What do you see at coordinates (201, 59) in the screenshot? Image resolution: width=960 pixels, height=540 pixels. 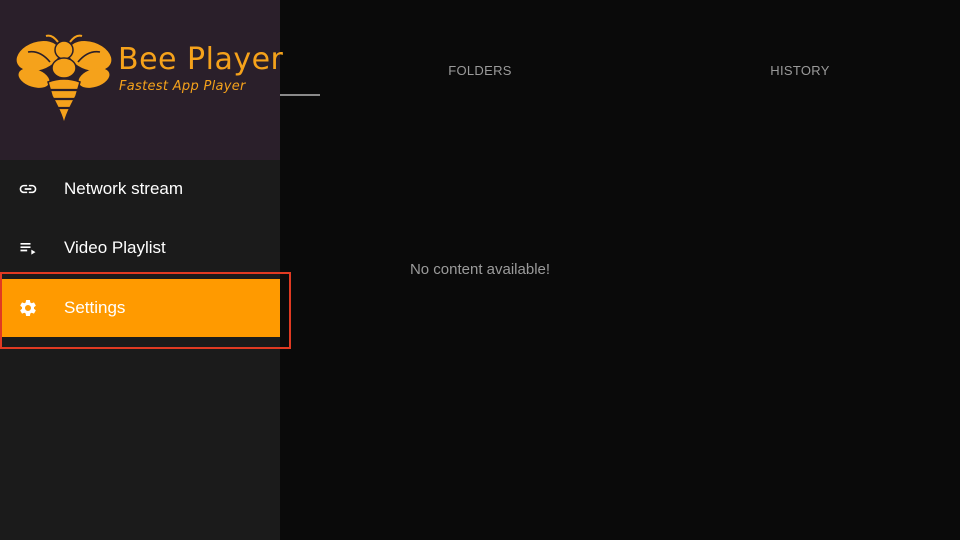 I see `app-title: Bee Player` at bounding box center [201, 59].